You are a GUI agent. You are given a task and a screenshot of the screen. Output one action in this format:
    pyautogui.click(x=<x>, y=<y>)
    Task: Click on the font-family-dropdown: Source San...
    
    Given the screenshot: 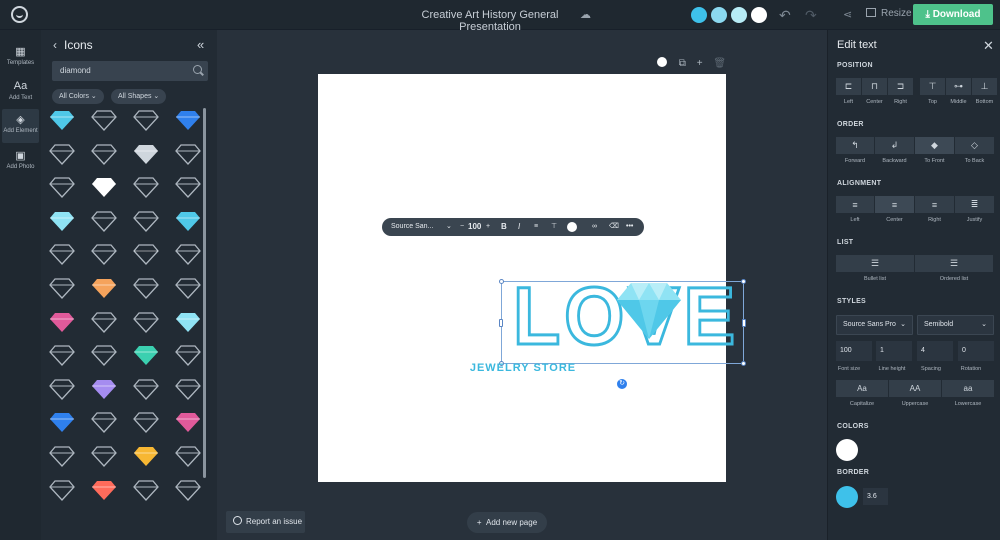 What is the action you would take?
    pyautogui.click(x=412, y=227)
    